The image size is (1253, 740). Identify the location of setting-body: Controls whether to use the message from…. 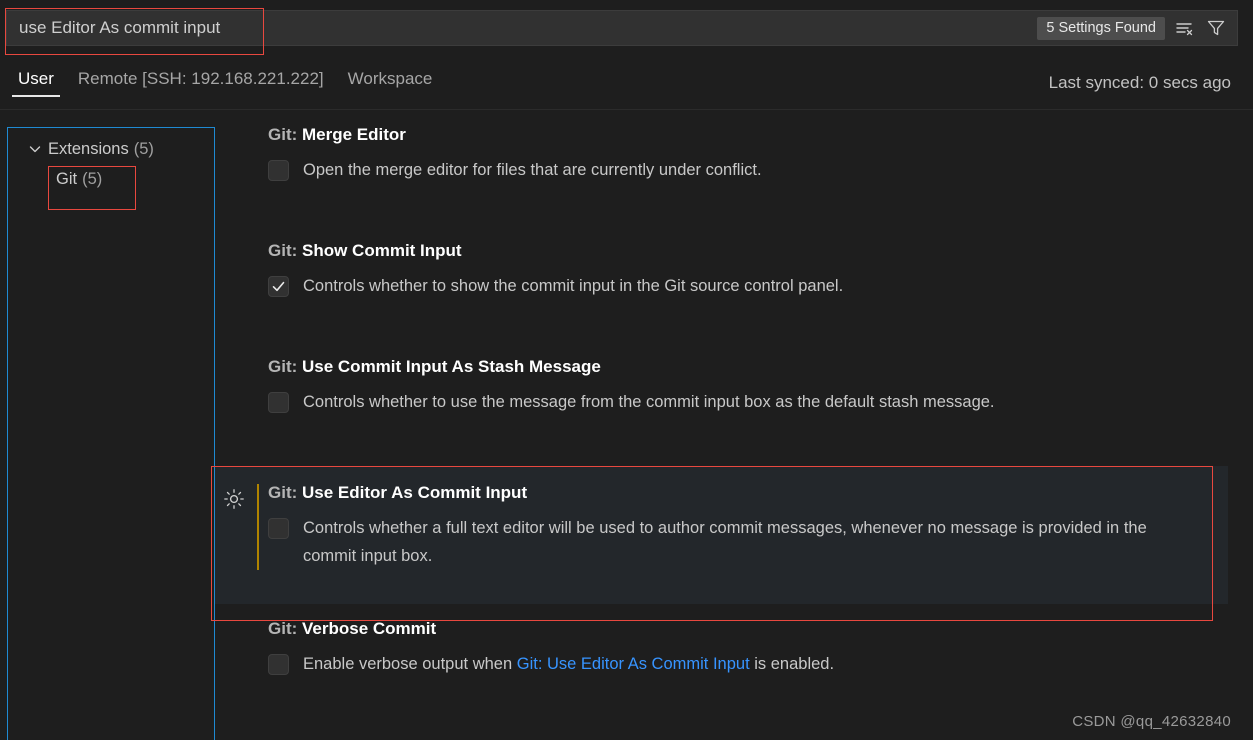
(760, 402).